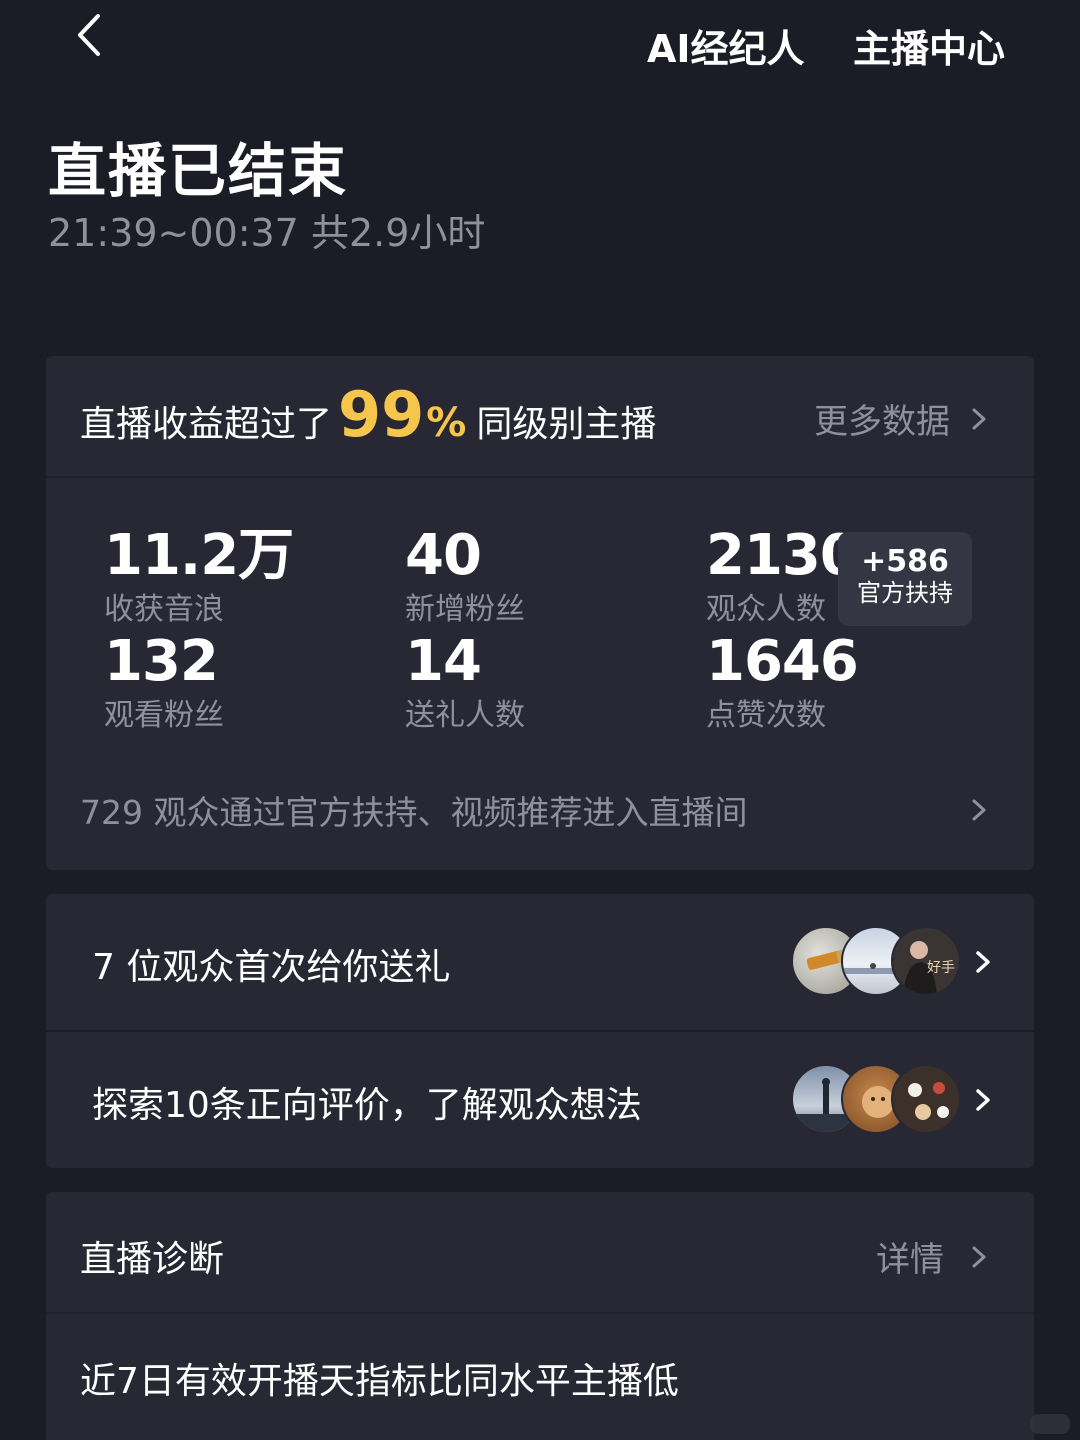  What do you see at coordinates (152, 1259) in the screenshot?
I see `diagnosis-title: 直播诊断` at bounding box center [152, 1259].